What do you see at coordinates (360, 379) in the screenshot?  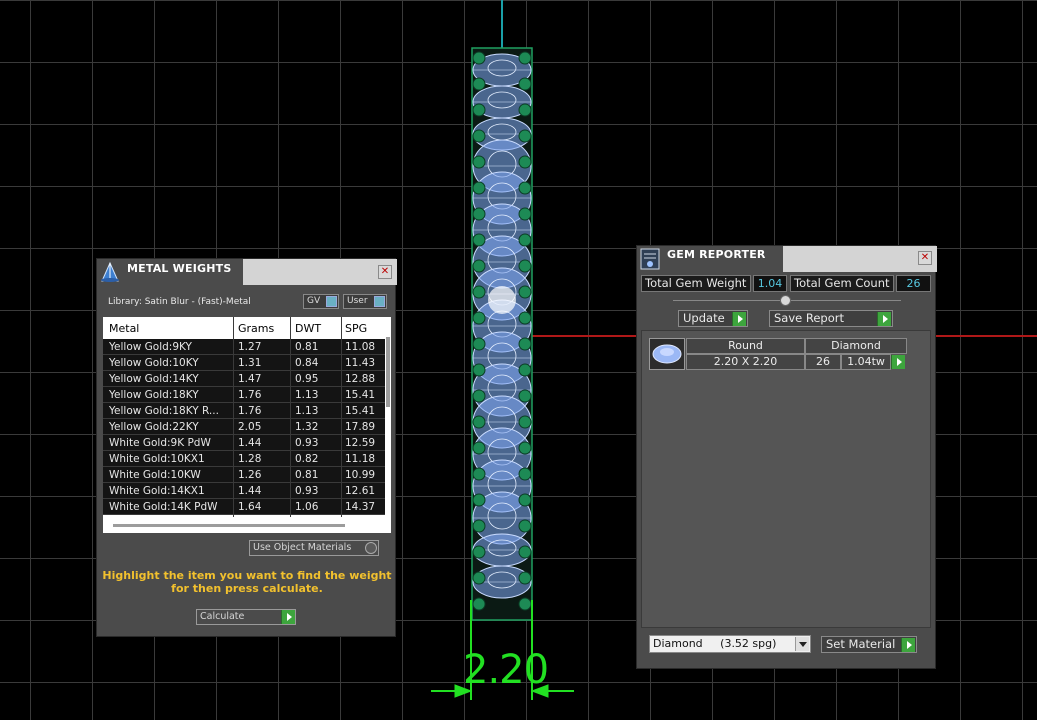 I see `spg-value: 12.88` at bounding box center [360, 379].